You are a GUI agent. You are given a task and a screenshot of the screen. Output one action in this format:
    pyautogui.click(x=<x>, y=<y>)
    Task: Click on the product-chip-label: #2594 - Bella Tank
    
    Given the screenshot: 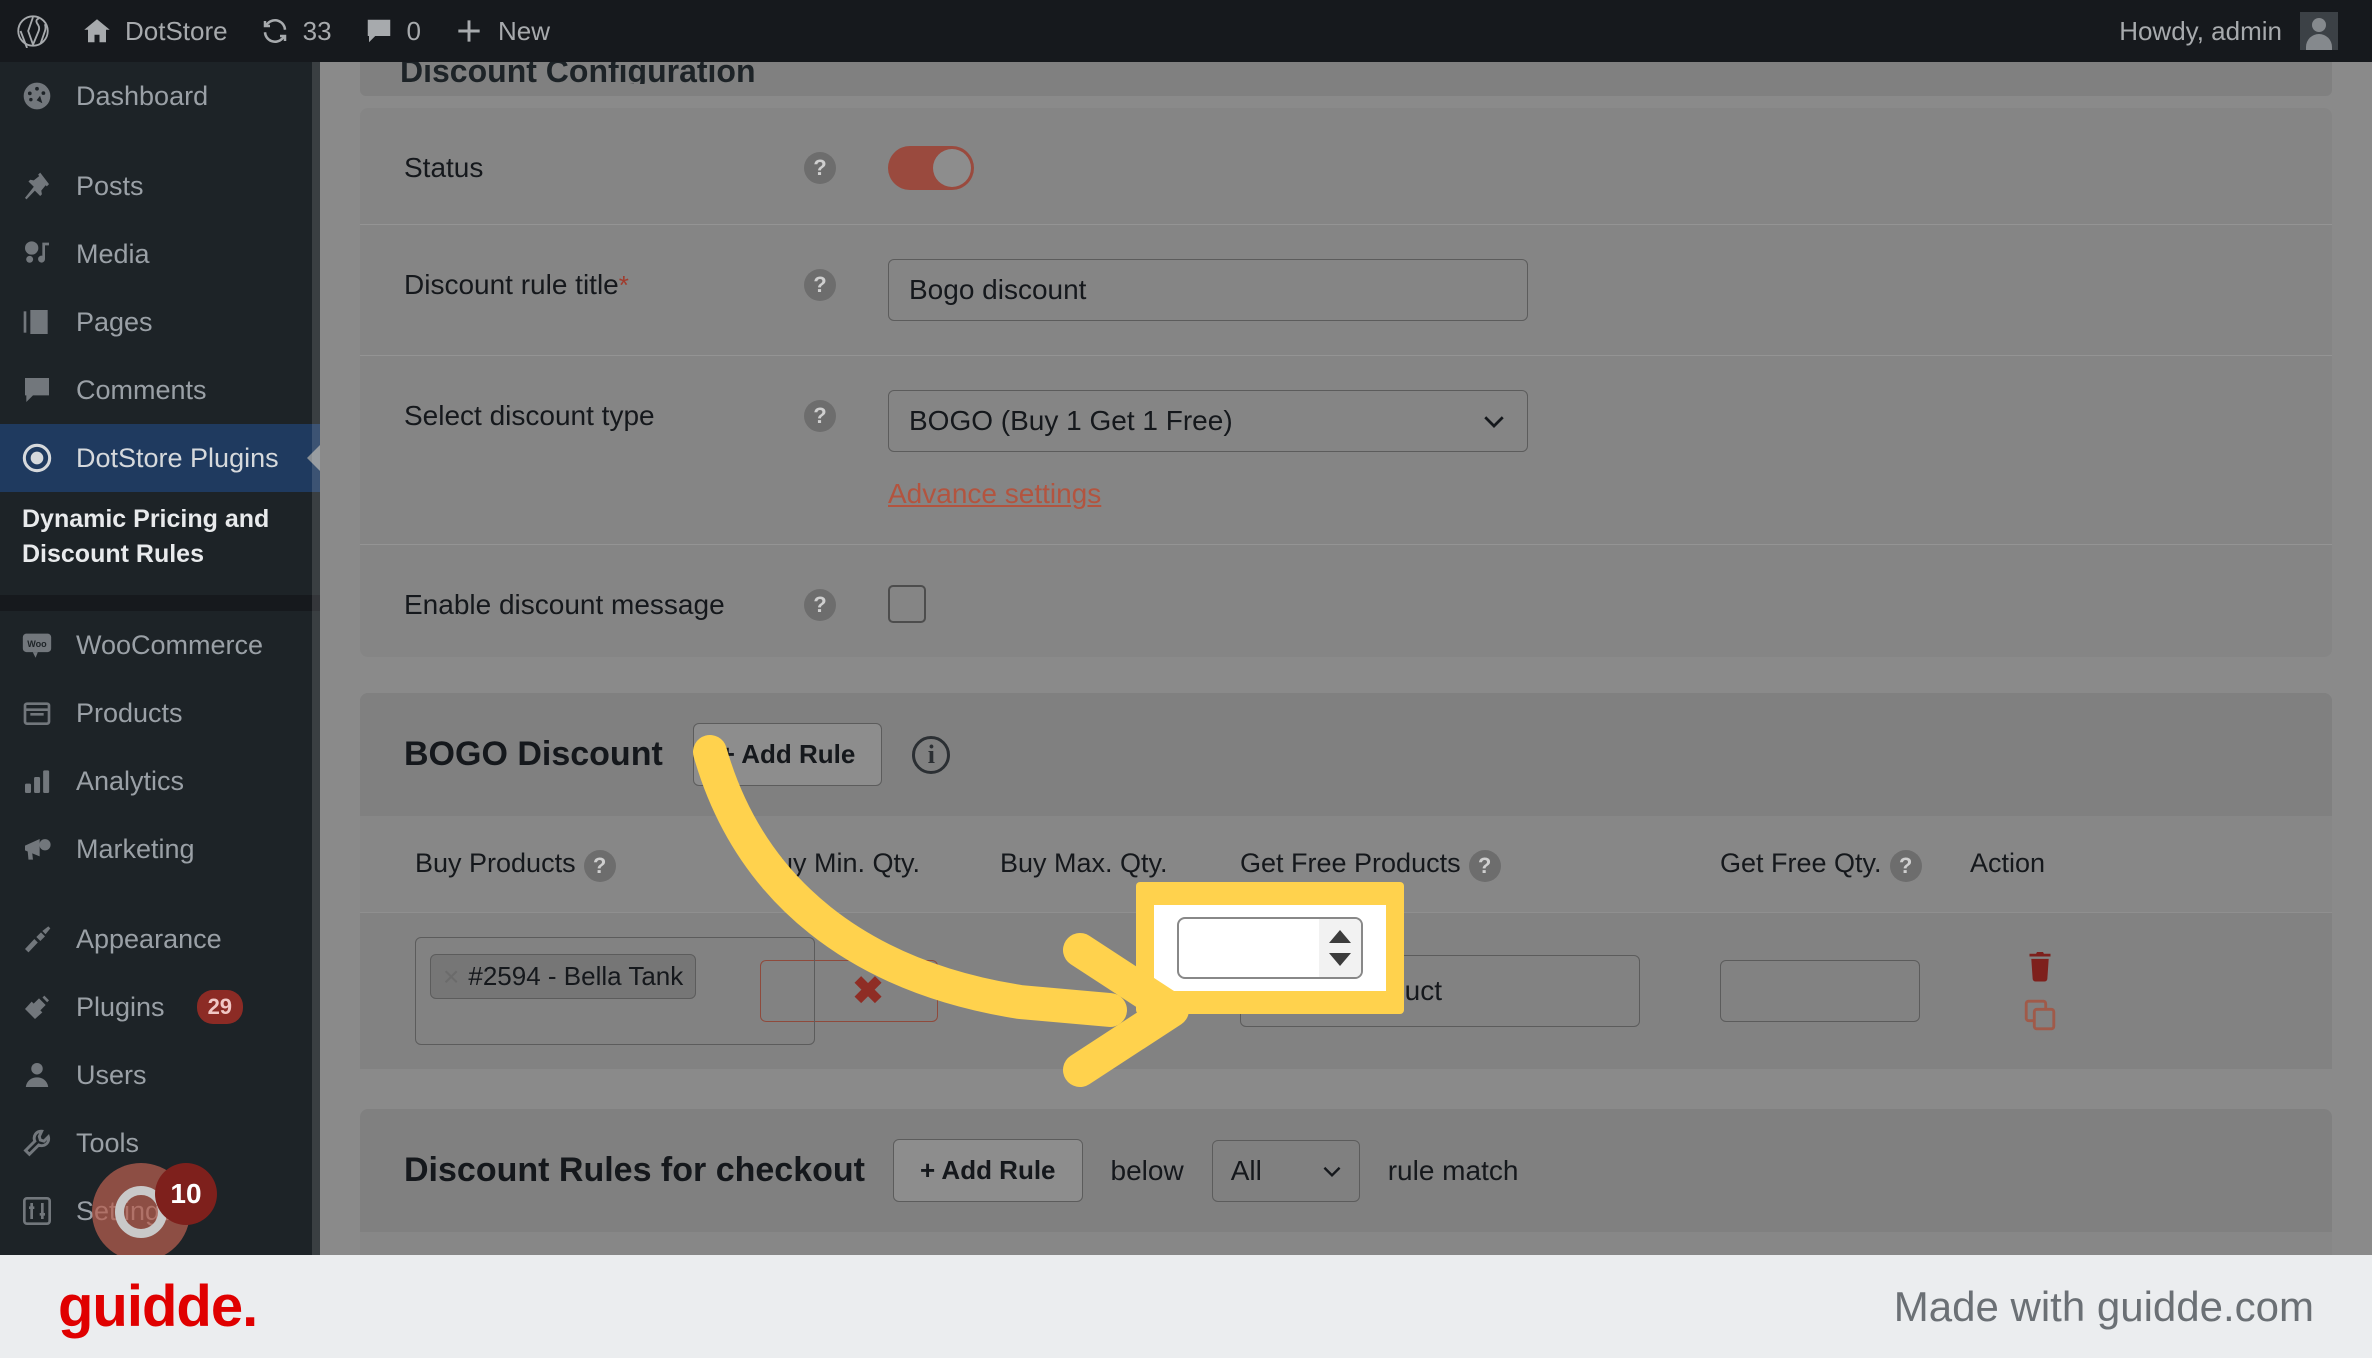 What is the action you would take?
    pyautogui.click(x=576, y=976)
    